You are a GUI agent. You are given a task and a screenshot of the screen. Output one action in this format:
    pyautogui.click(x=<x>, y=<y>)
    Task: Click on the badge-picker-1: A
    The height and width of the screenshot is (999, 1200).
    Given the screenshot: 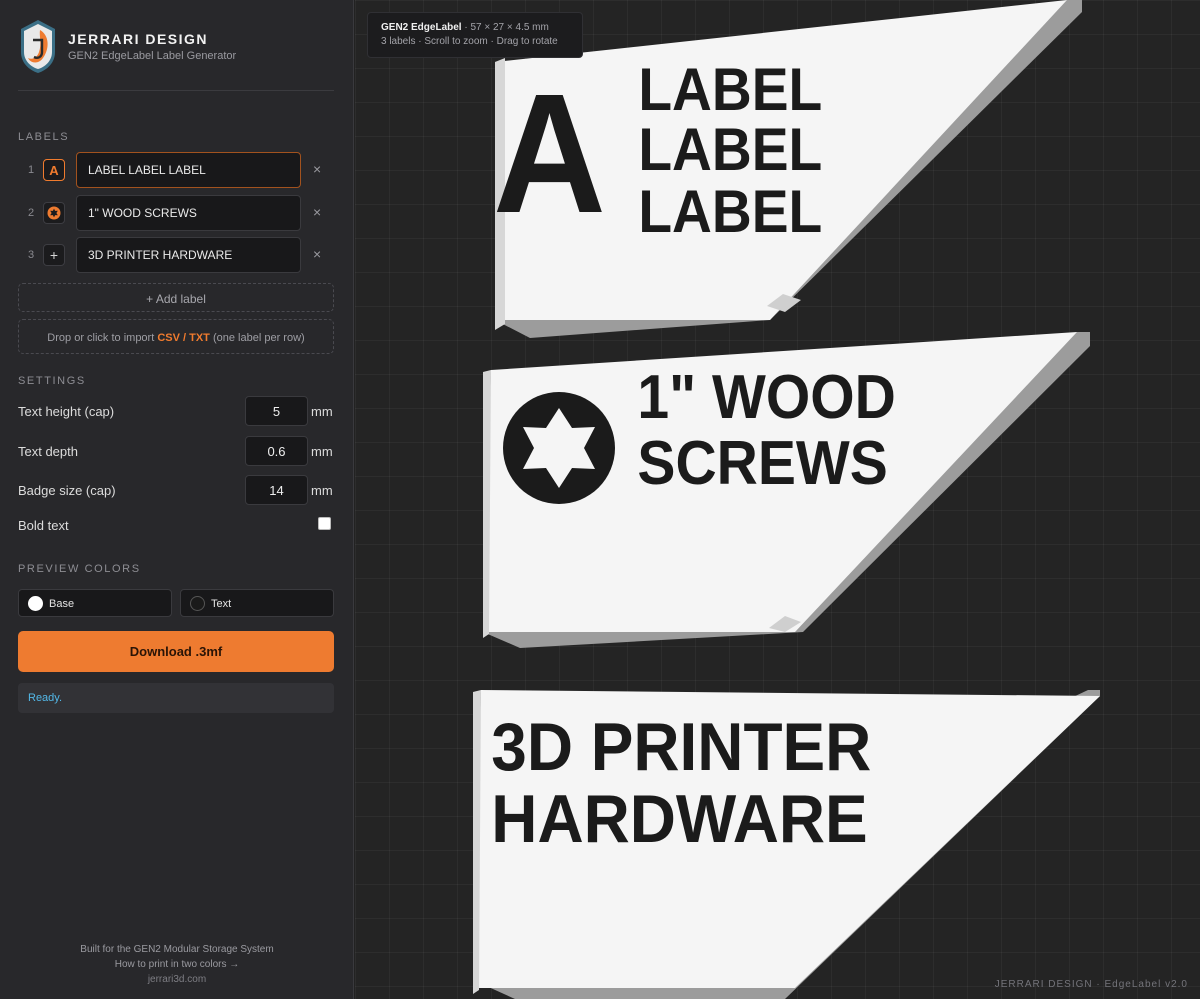 What is the action you would take?
    pyautogui.click(x=54, y=170)
    